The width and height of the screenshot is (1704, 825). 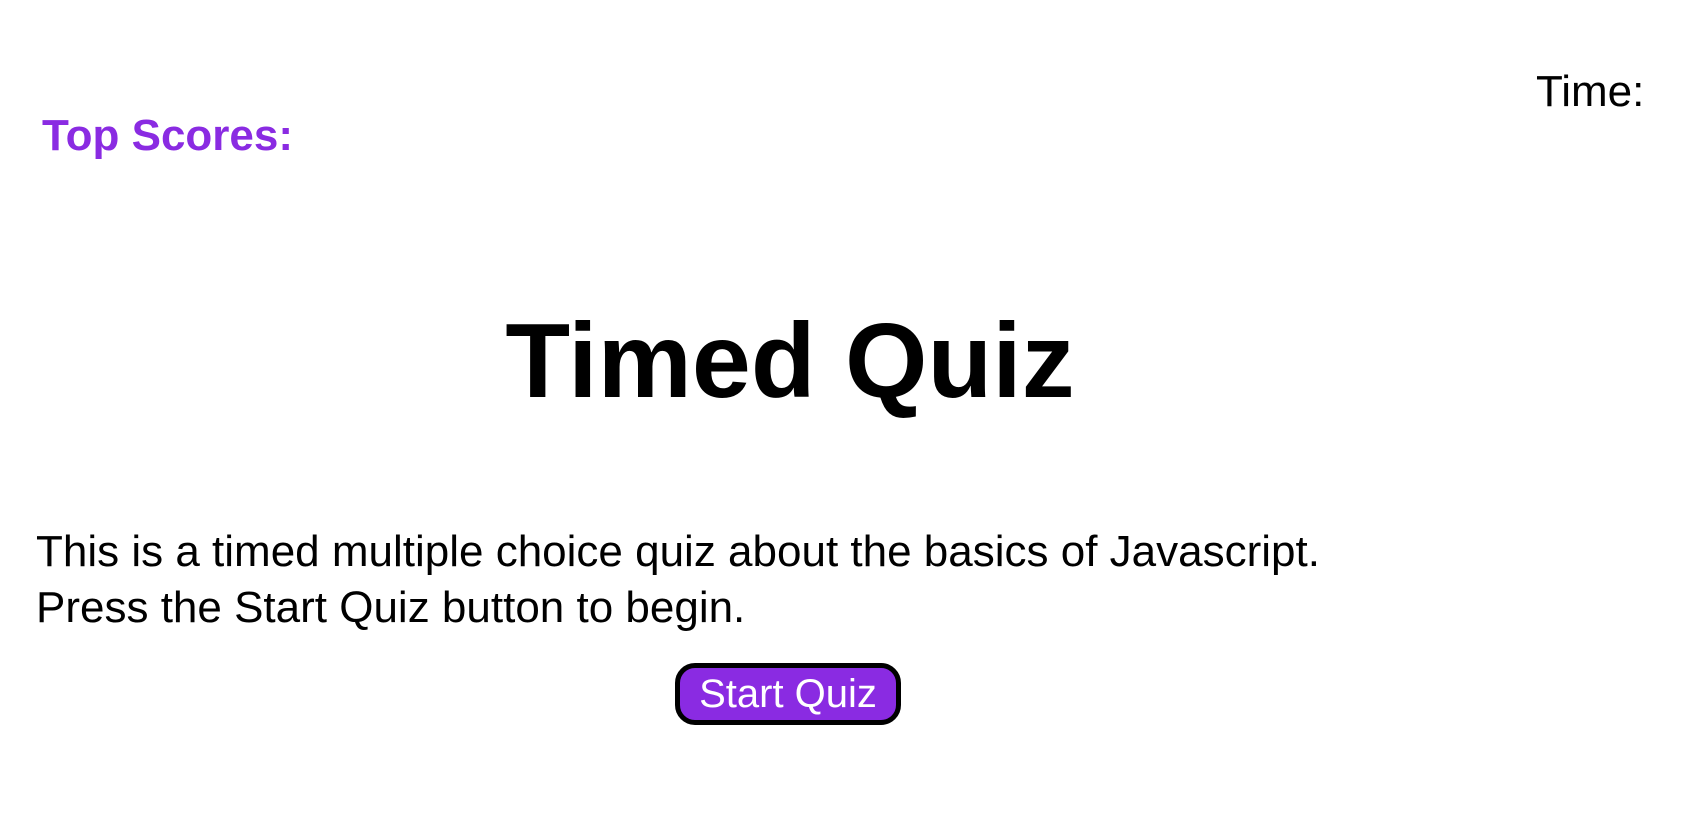 I want to click on page-title: Timed Quiz, so click(x=790, y=361).